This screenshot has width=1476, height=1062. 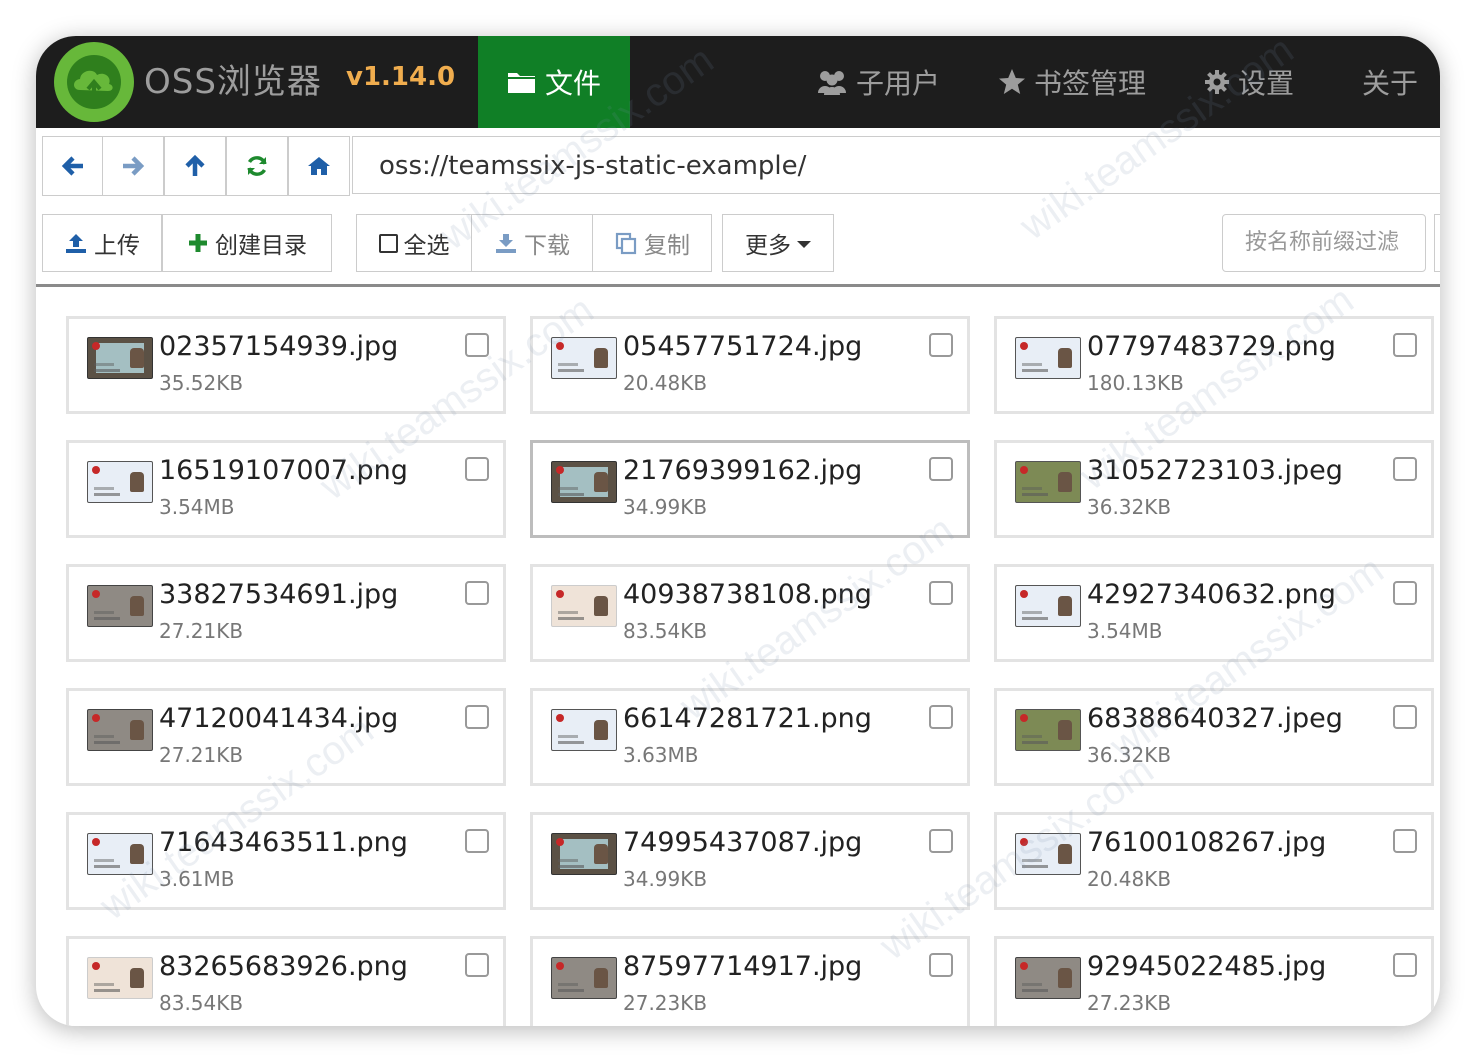 What do you see at coordinates (1012, 81) in the screenshot?
I see `star-icon` at bounding box center [1012, 81].